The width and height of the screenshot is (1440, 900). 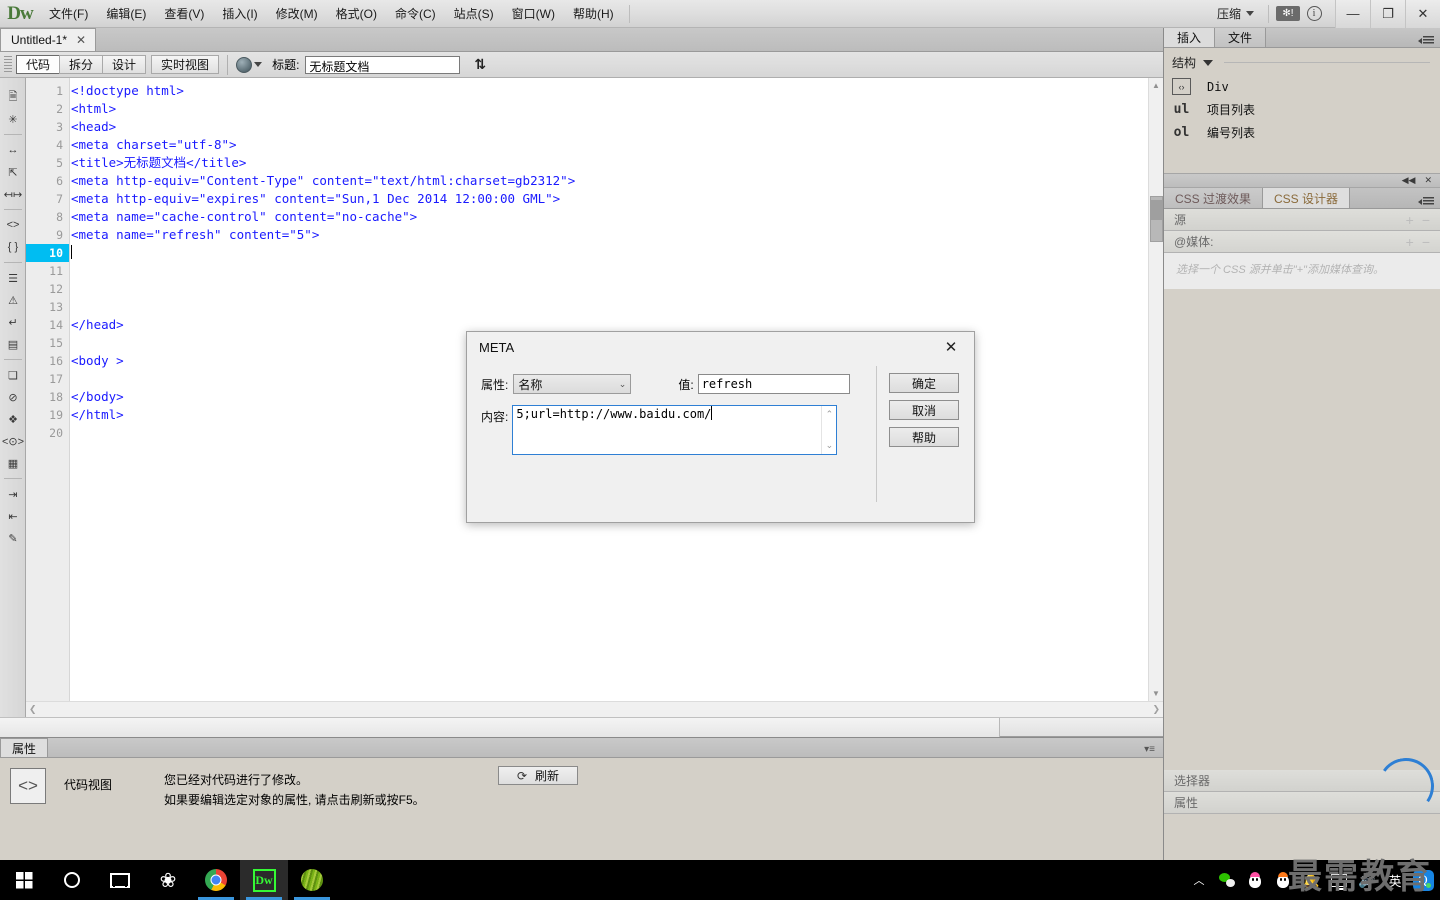 What do you see at coordinates (383, 64) in the screenshot?
I see `document-title-input: 无标题文档` at bounding box center [383, 64].